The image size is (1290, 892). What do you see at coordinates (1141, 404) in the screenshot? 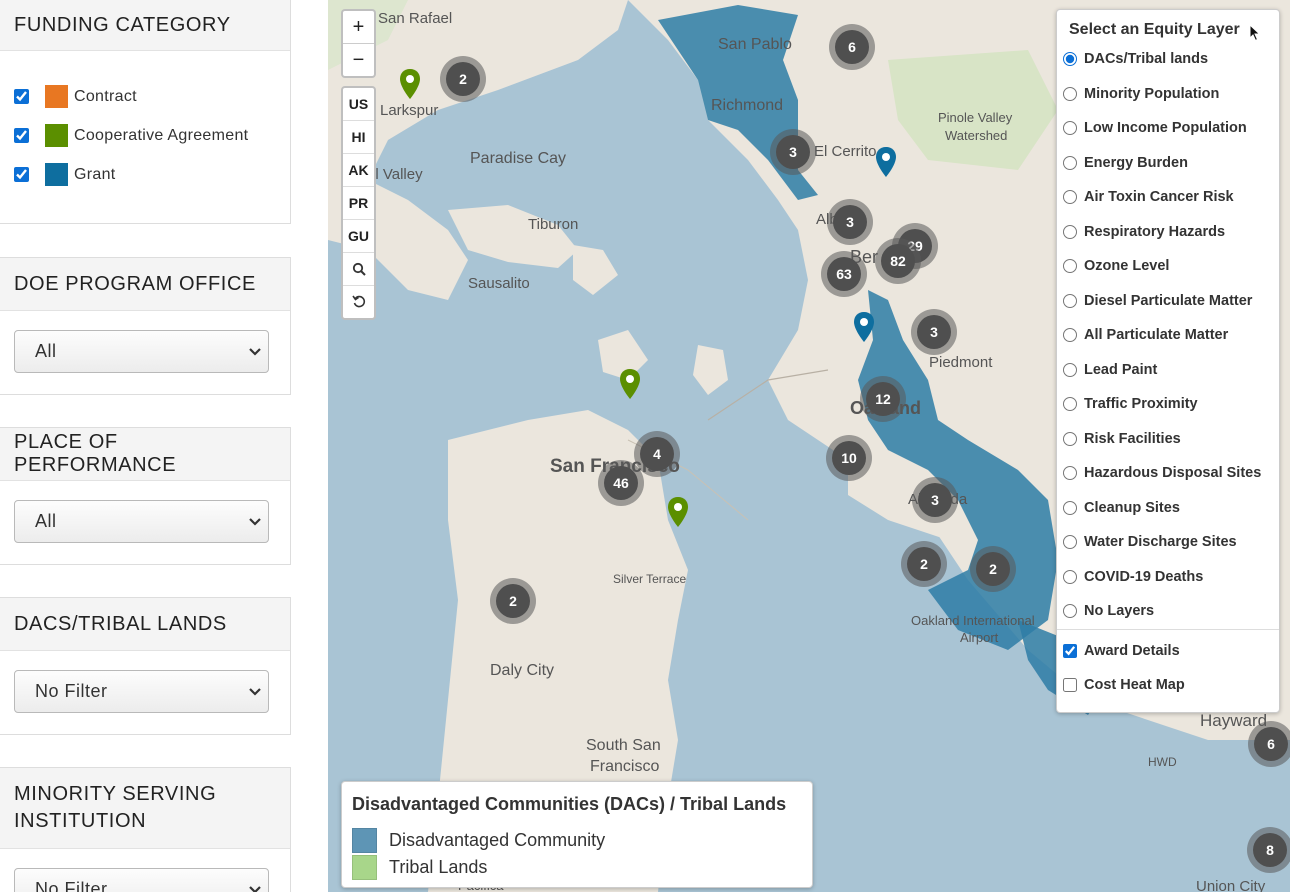
I see `equity-layer-label: Traffic Proximity` at bounding box center [1141, 404].